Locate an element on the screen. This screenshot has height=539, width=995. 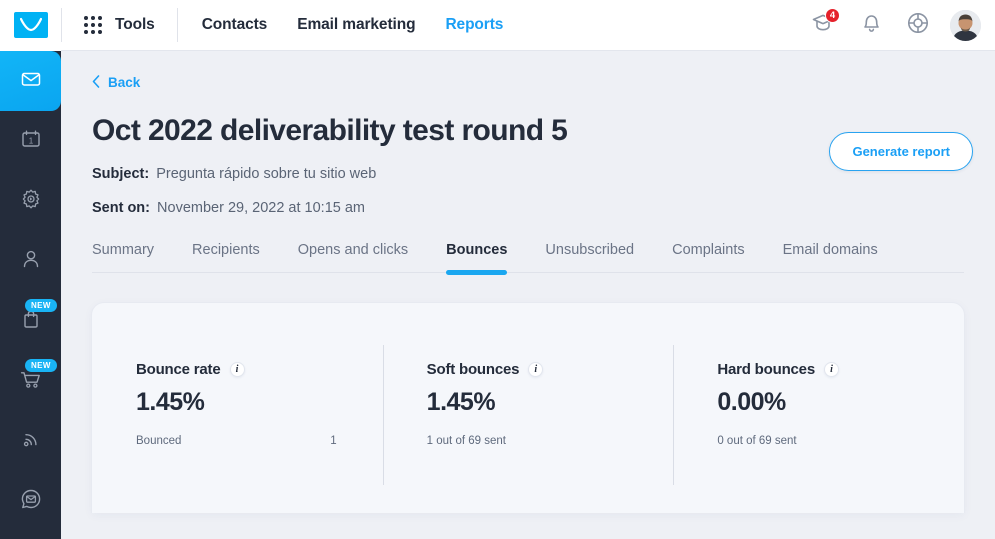
chat-envelope-icon is located at coordinates (31, 501).